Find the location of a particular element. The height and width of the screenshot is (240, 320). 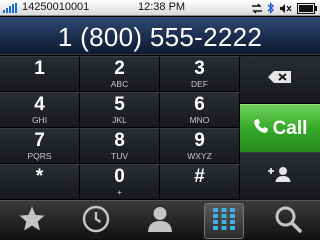

key-digit: 0 is located at coordinates (119, 176).